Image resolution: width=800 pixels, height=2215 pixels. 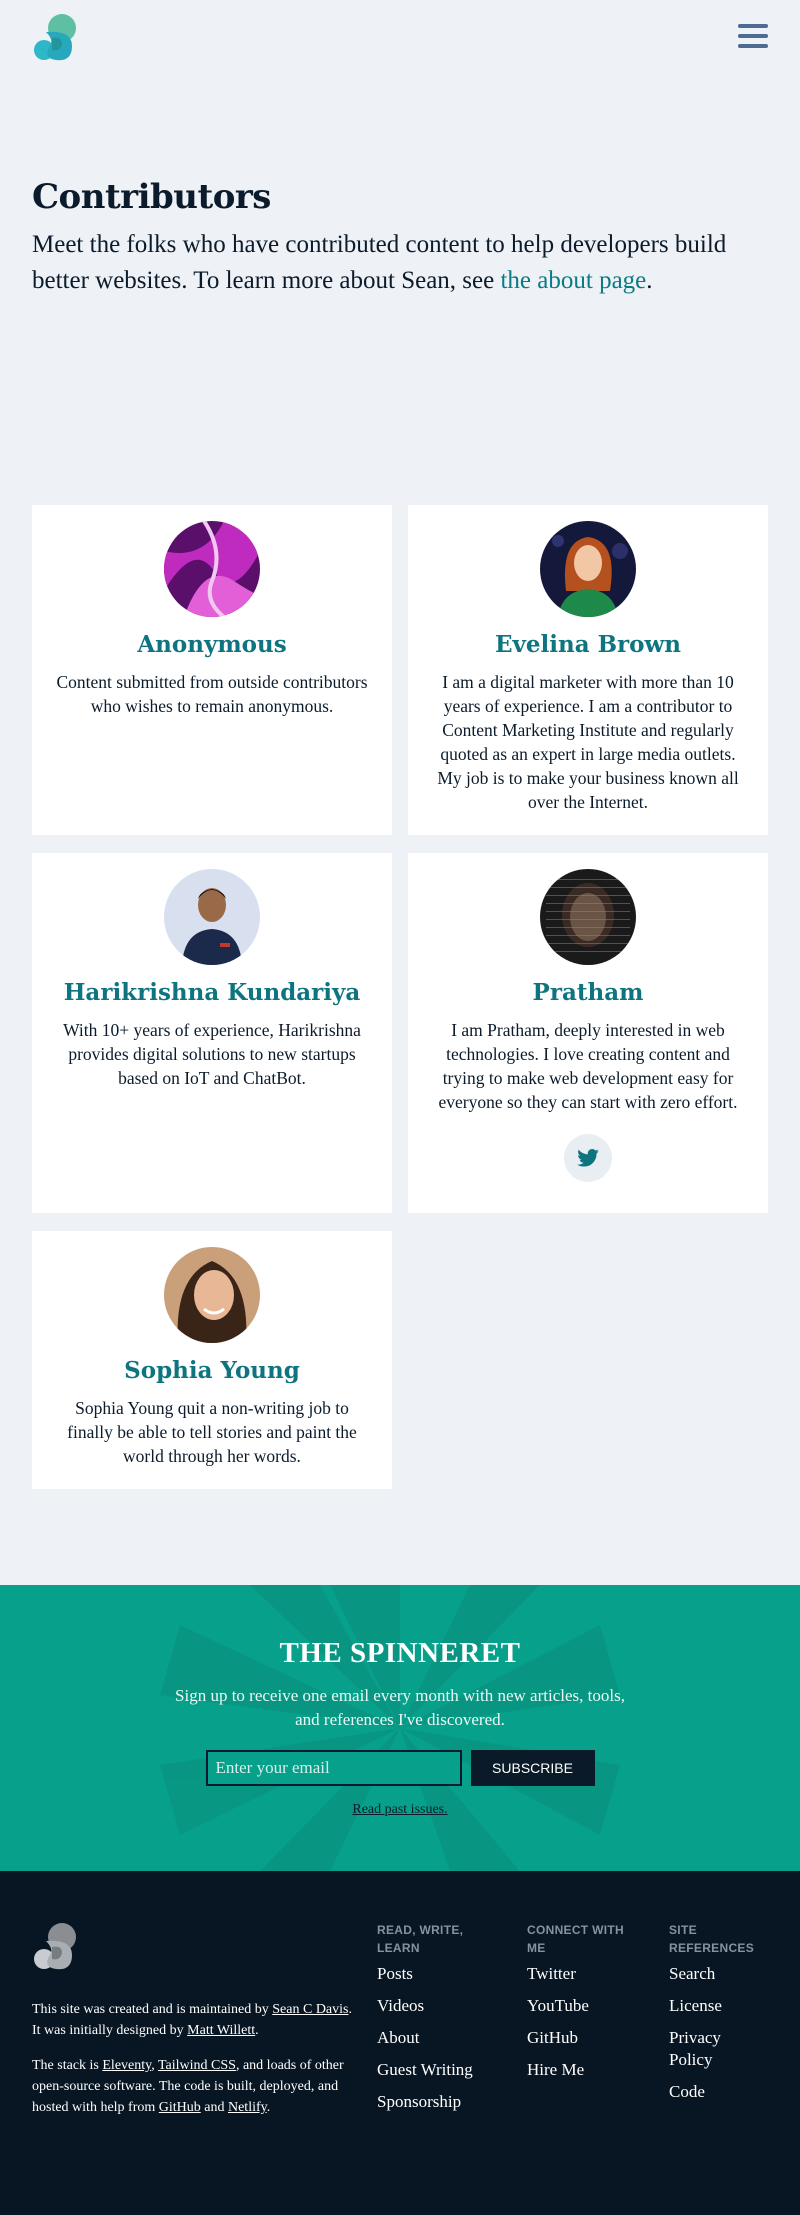 What do you see at coordinates (400, 1653) in the screenshot?
I see `newsletter-title: THE SPINNERET` at bounding box center [400, 1653].